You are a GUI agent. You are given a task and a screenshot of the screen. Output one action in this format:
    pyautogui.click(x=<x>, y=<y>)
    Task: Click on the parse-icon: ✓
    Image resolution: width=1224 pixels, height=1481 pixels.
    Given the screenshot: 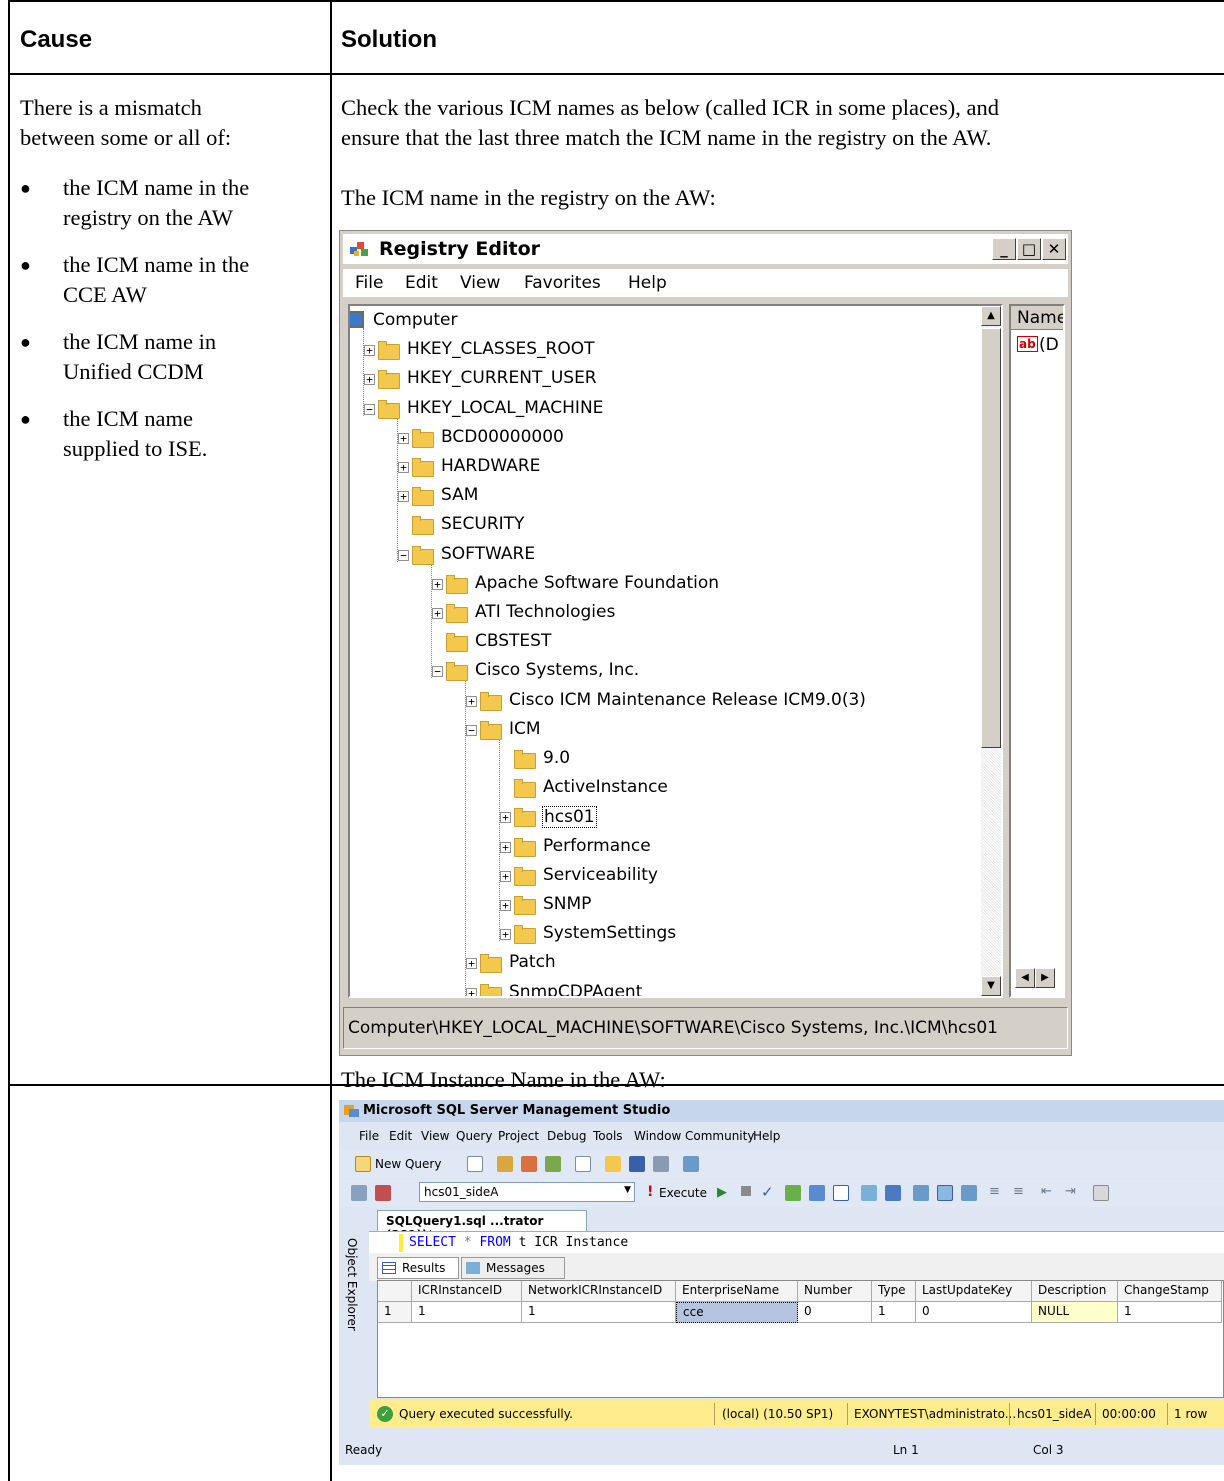 What is the action you would take?
    pyautogui.click(x=767, y=1192)
    